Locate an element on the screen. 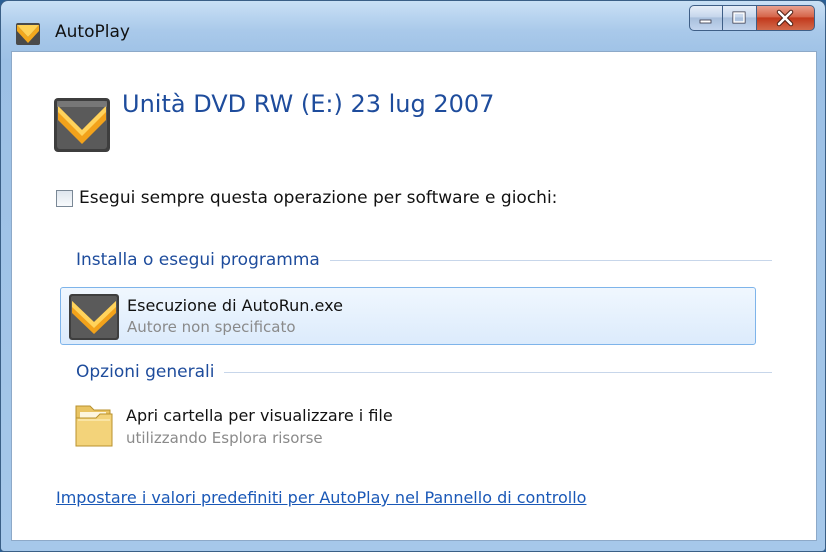  autorun-drive-icon is located at coordinates (82, 125).